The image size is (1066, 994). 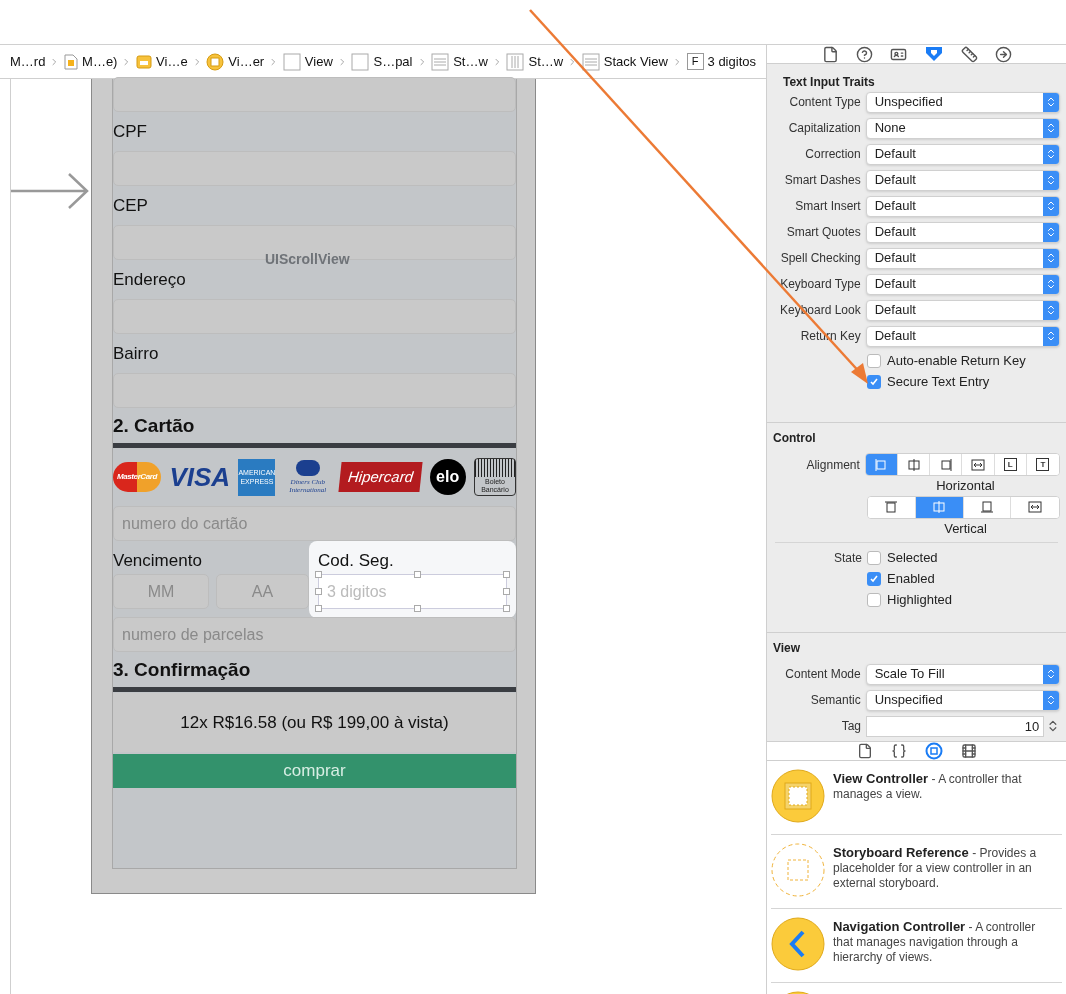 What do you see at coordinates (847, 558) in the screenshot?
I see `property-label: State` at bounding box center [847, 558].